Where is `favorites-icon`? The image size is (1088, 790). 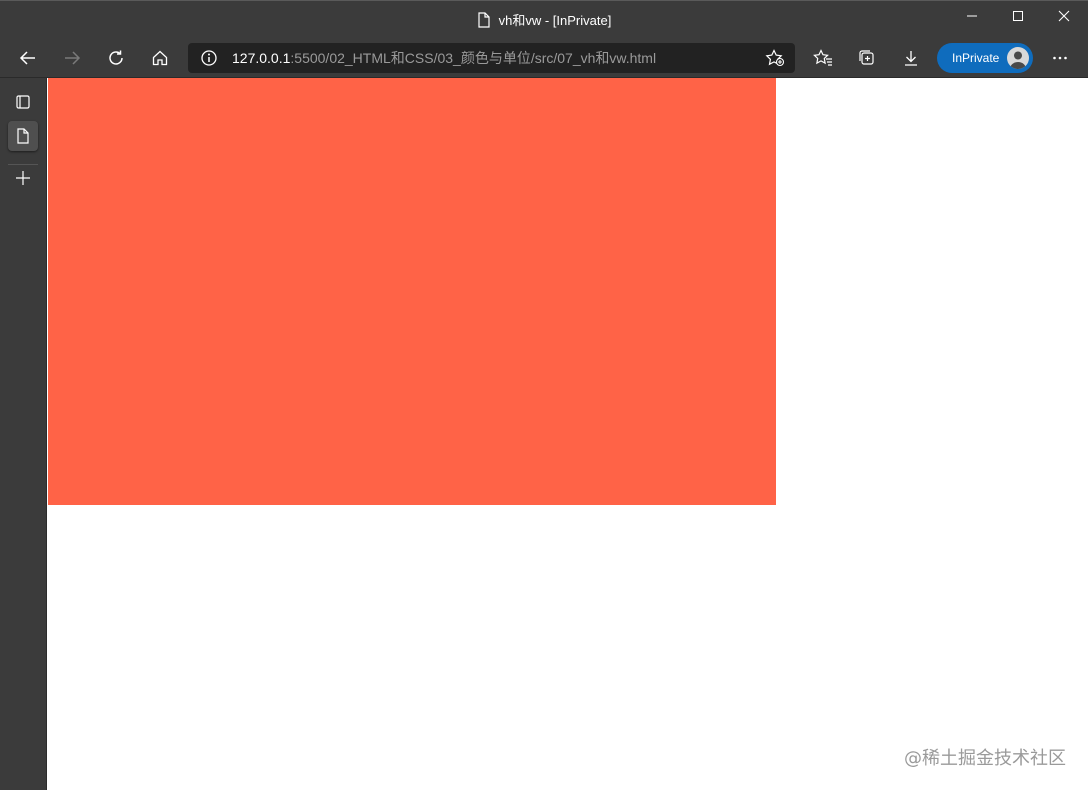
favorites-icon is located at coordinates (823, 58).